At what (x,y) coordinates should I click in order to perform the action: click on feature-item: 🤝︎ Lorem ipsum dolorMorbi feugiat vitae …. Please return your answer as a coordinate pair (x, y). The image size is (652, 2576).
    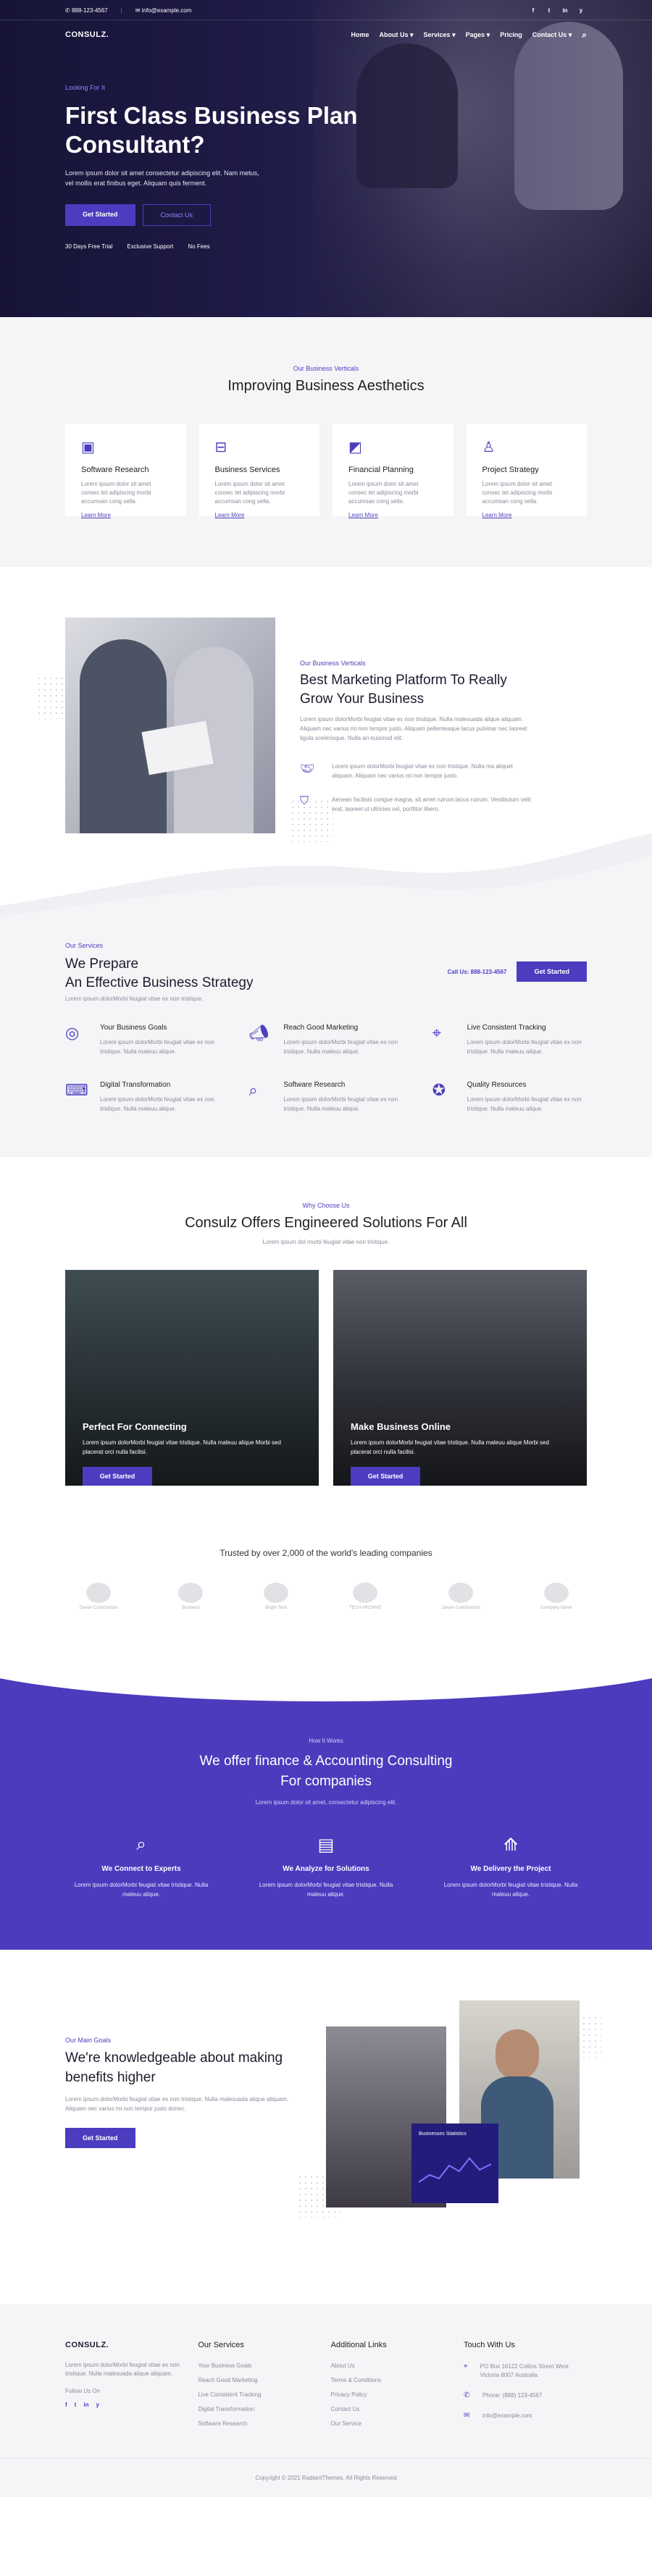
    Looking at the image, I should click on (407, 771).